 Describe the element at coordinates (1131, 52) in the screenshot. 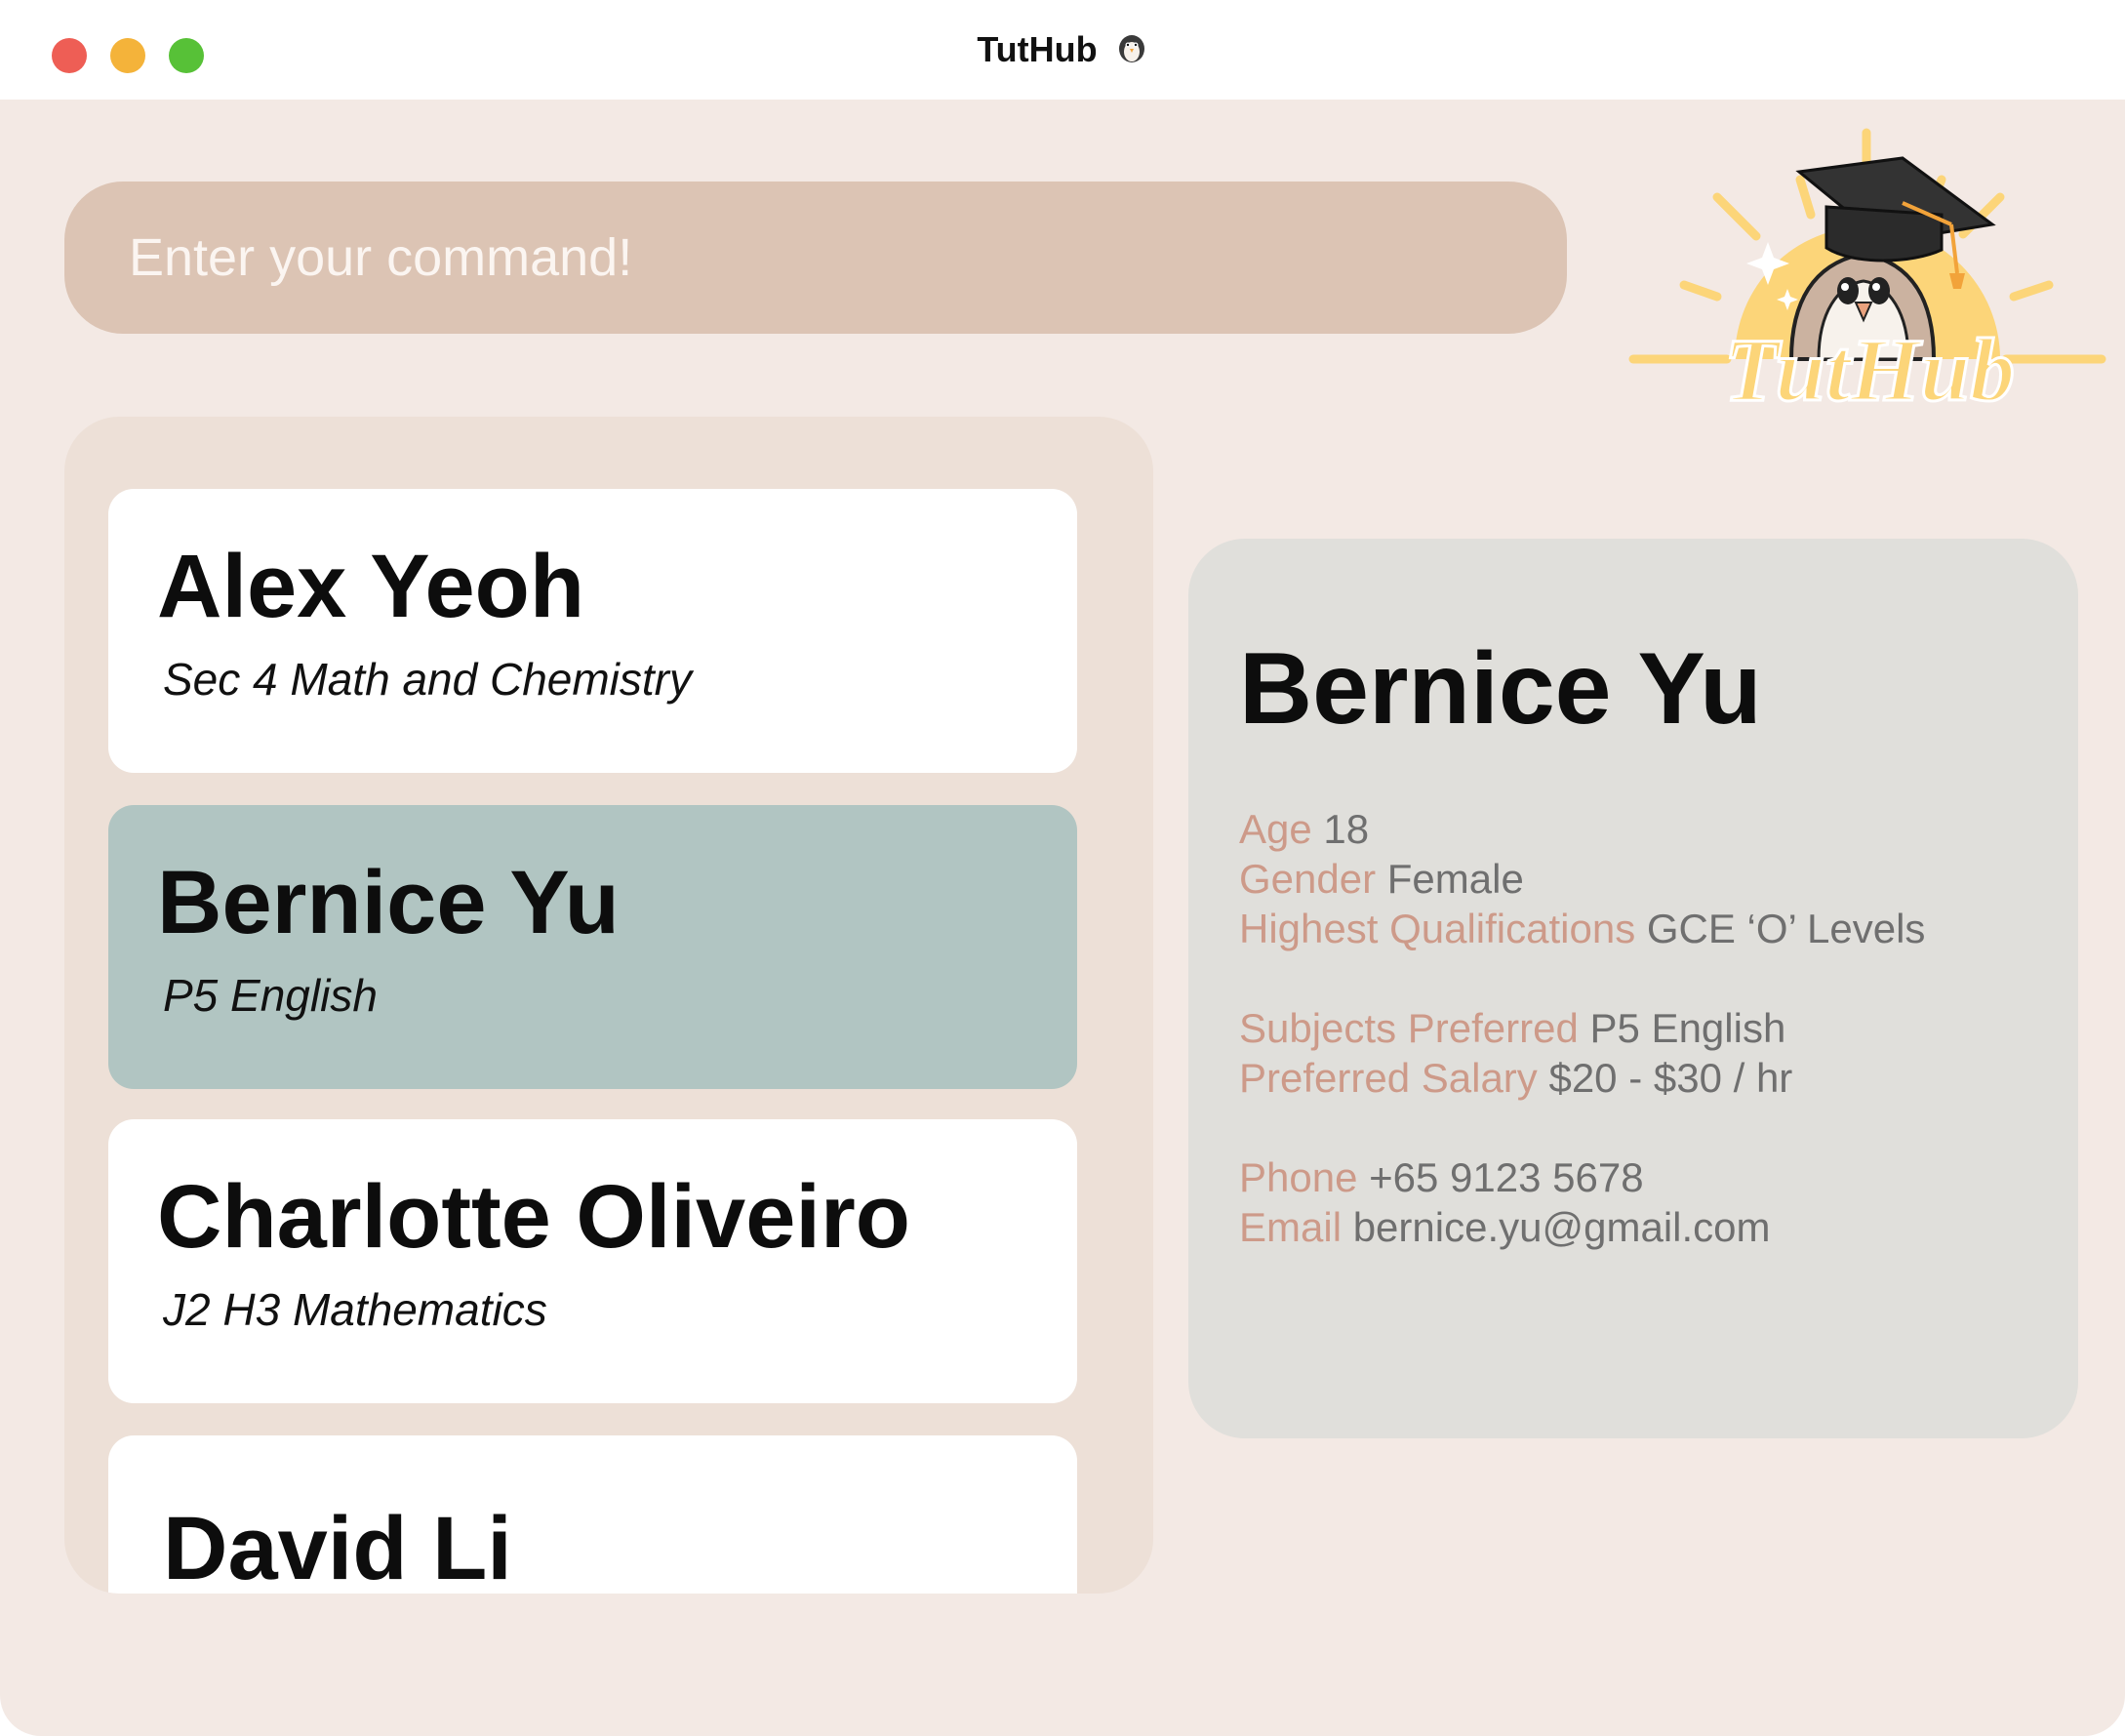

I see `penguin-icon` at that location.